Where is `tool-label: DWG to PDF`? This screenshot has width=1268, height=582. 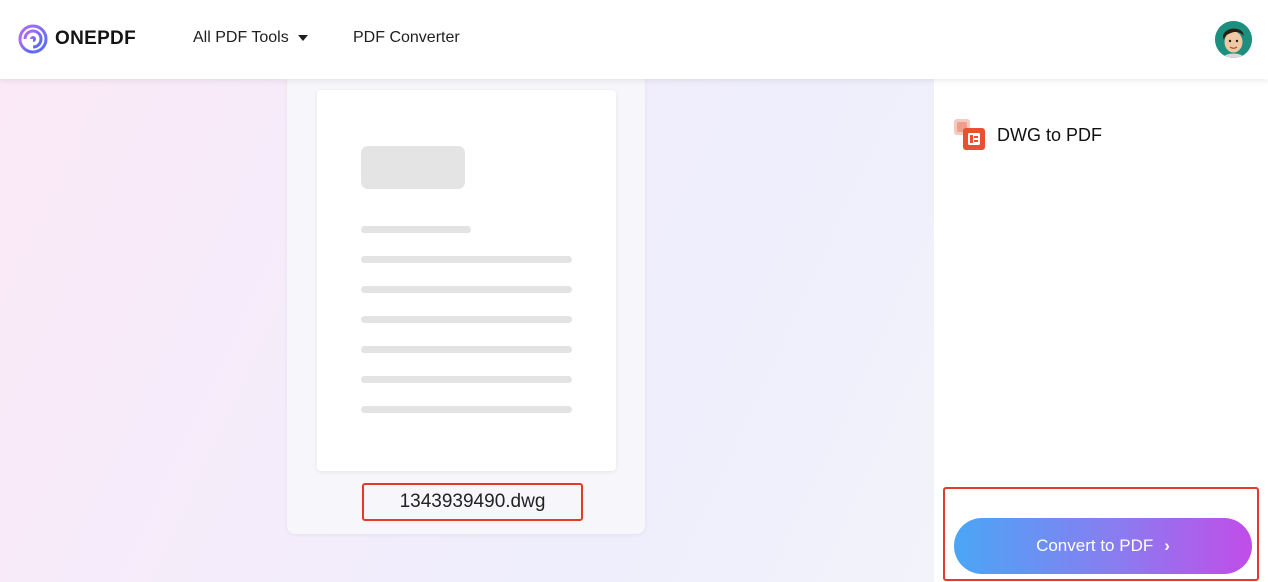
tool-label: DWG to PDF is located at coordinates (1050, 134).